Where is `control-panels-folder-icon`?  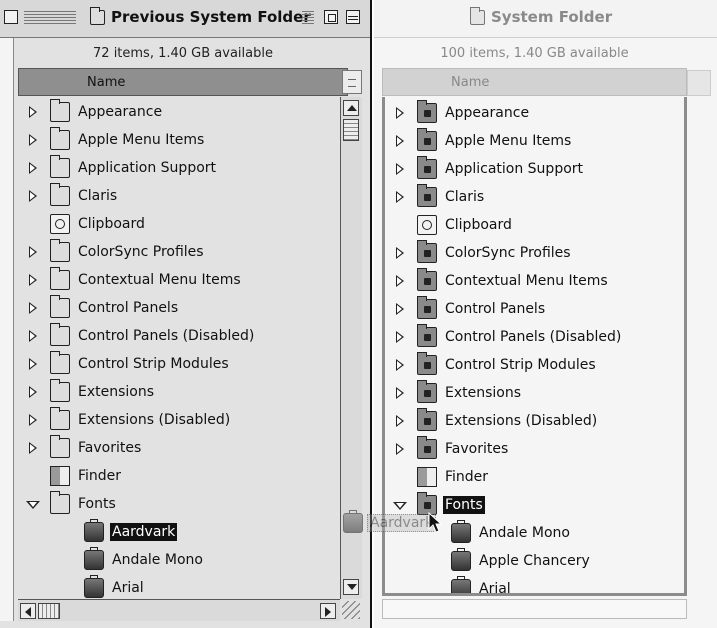
control-panels-folder-icon is located at coordinates (427, 335).